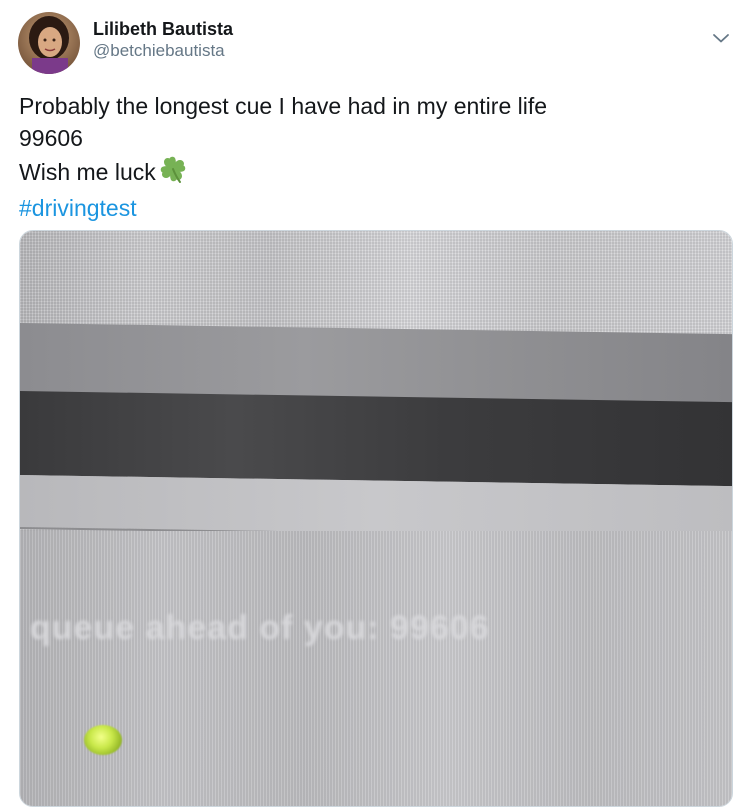  I want to click on screen-queue-text: queue ahead of you: 99606, so click(260, 628).